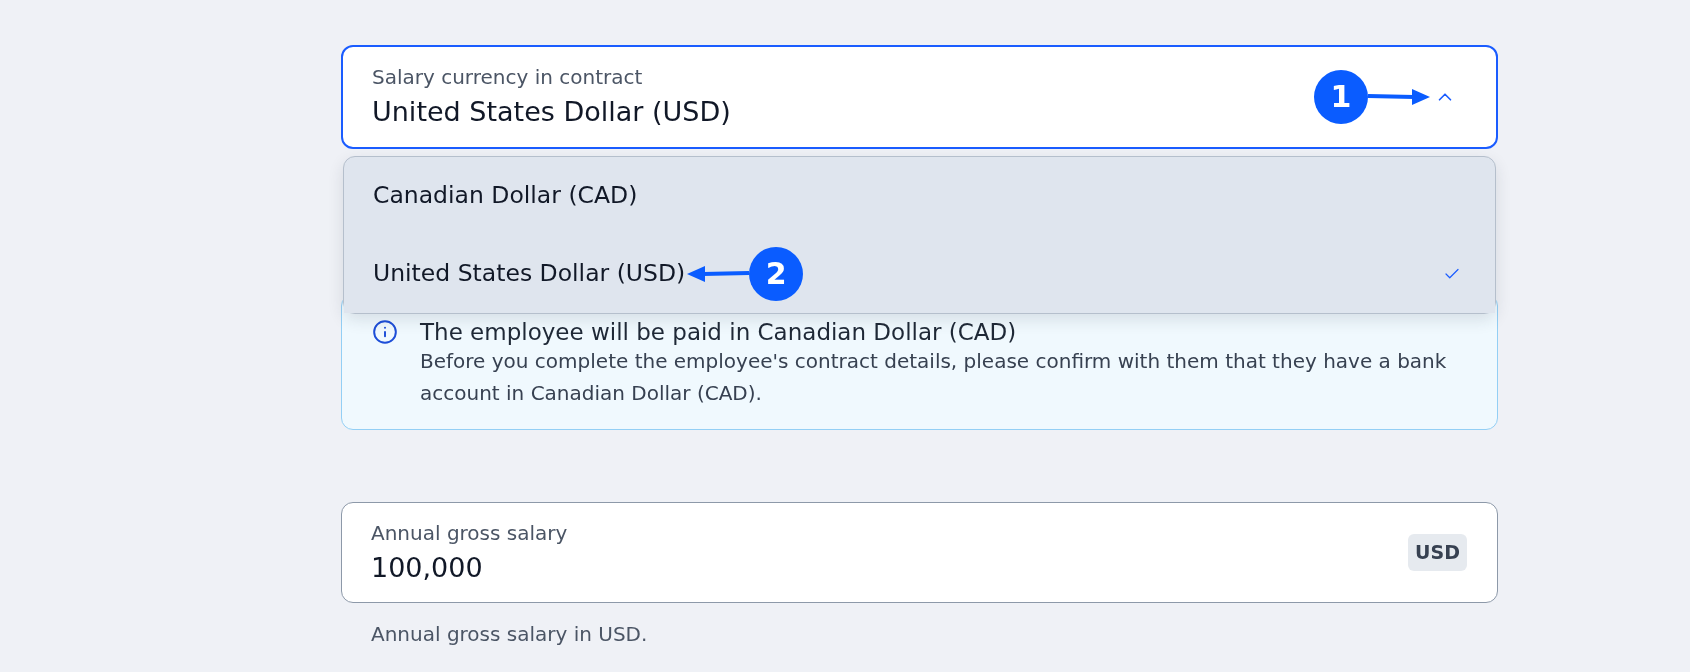  What do you see at coordinates (719, 332) in the screenshot?
I see `notice-title: The employee will be paid in Canadian Dollar (CAD)` at bounding box center [719, 332].